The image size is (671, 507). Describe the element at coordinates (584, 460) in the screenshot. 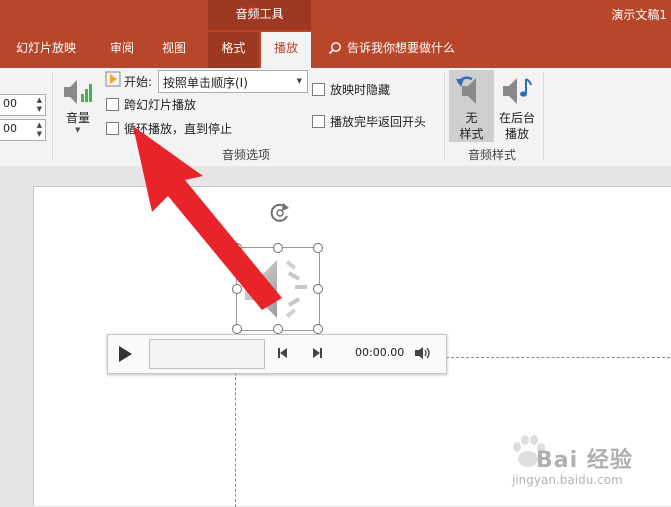

I see `watermark-text: Bai 经验` at that location.